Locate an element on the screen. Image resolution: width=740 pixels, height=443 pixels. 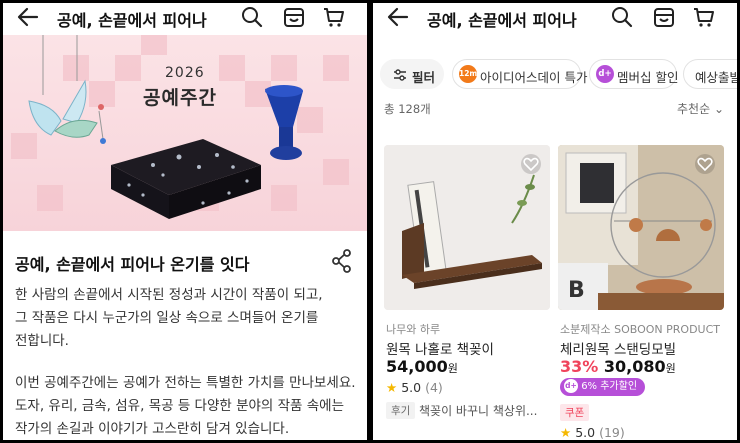
review-count: (4) is located at coordinates (434, 387).